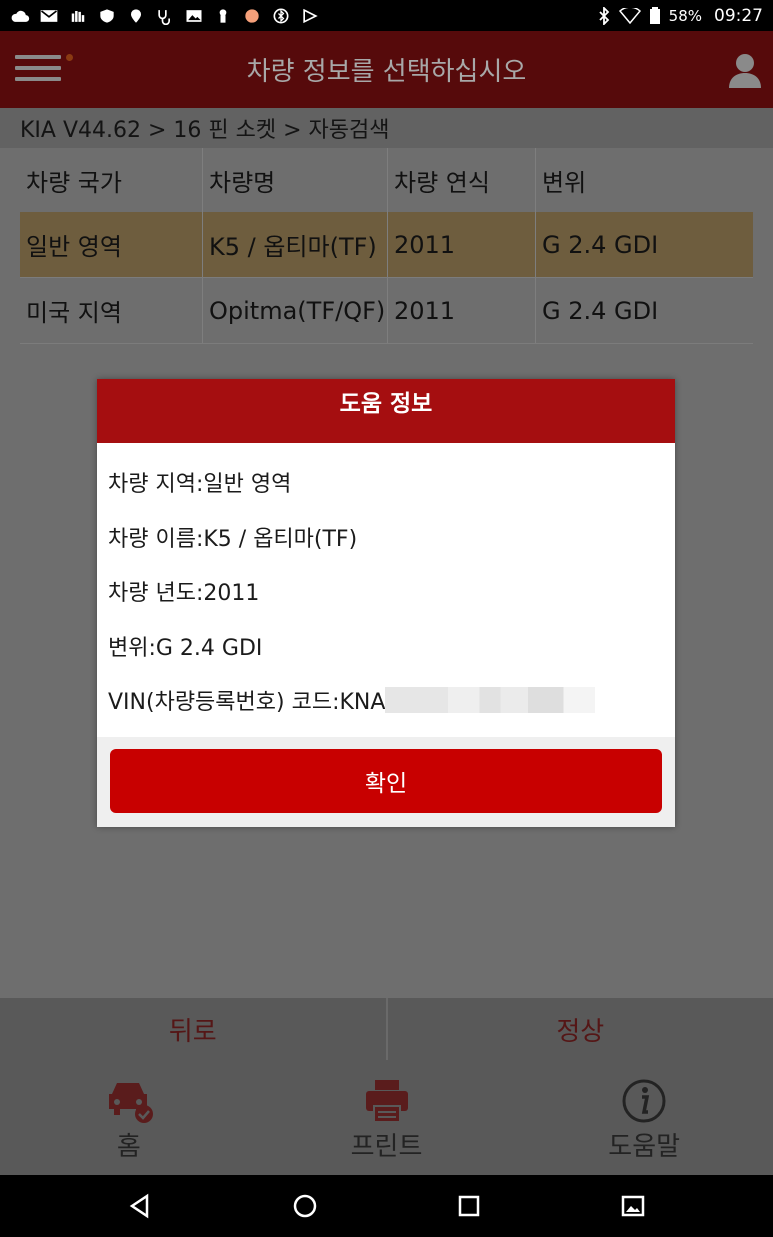 The width and height of the screenshot is (773, 1237). I want to click on menu-icon, so click(44, 69).